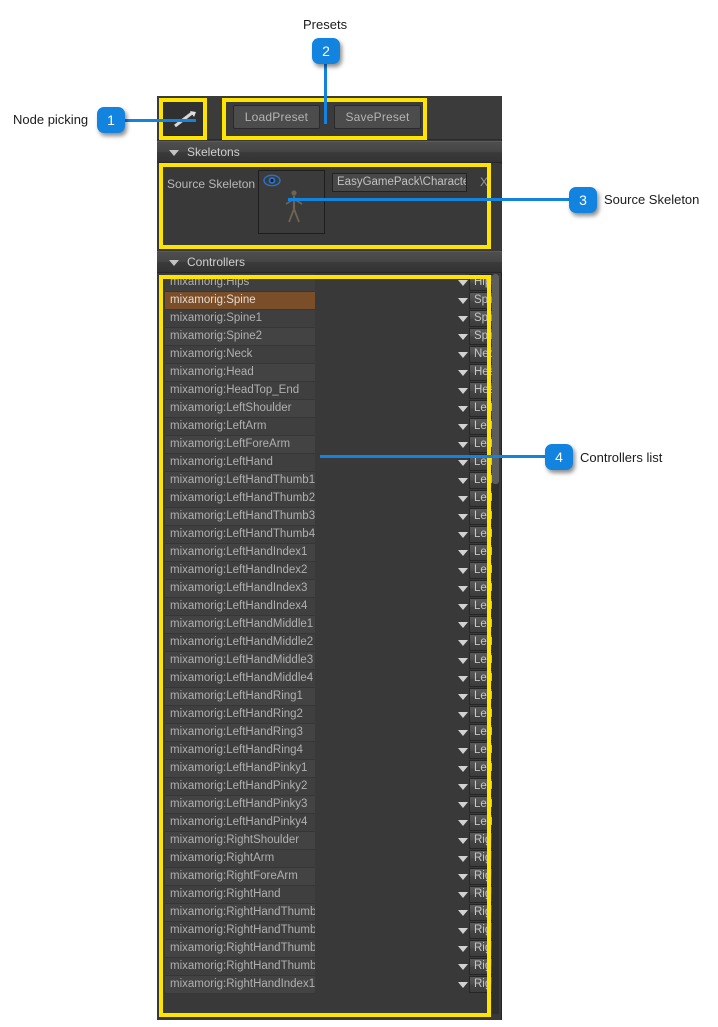  What do you see at coordinates (405, 930) in the screenshot?
I see `controller-target-dropdown: RightHandThumb2` at bounding box center [405, 930].